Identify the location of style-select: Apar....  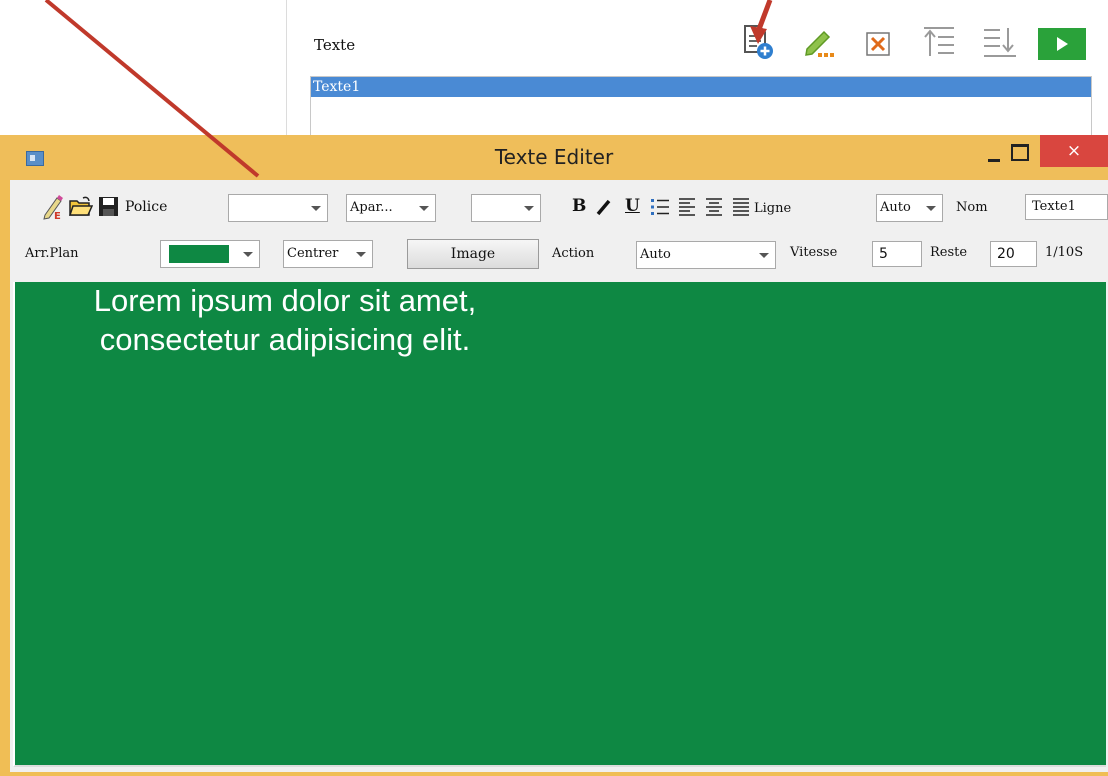
(391, 208).